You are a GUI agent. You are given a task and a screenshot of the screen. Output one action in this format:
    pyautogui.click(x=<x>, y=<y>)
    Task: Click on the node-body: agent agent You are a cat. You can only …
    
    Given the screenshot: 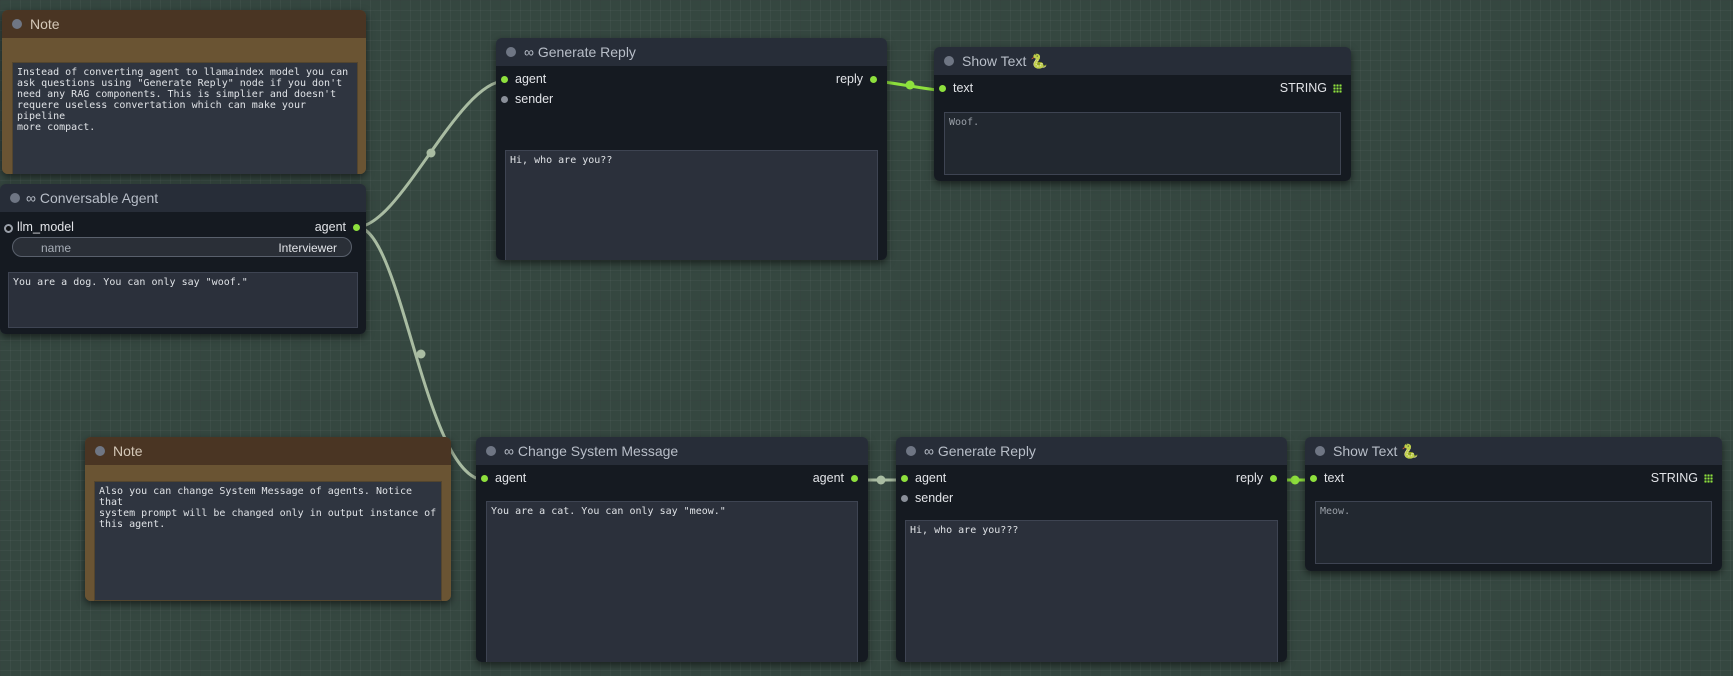 What is the action you would take?
    pyautogui.click(x=672, y=563)
    